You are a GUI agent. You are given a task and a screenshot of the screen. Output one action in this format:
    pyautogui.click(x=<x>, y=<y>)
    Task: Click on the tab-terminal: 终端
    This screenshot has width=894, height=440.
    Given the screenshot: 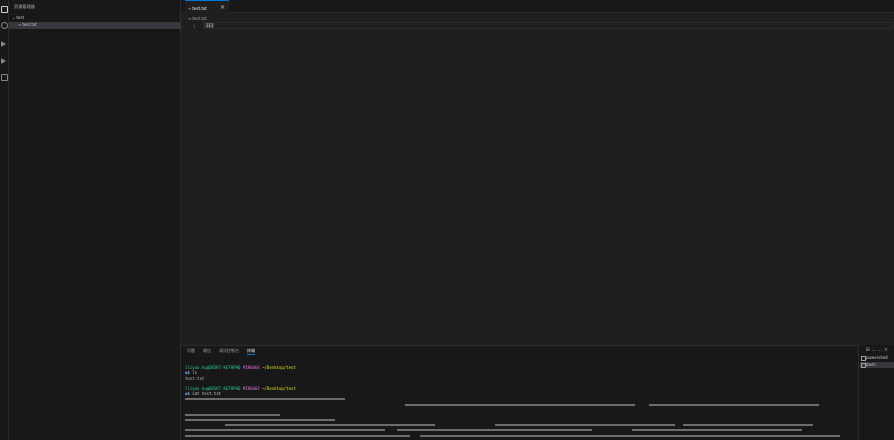 What is the action you would take?
    pyautogui.click(x=251, y=351)
    